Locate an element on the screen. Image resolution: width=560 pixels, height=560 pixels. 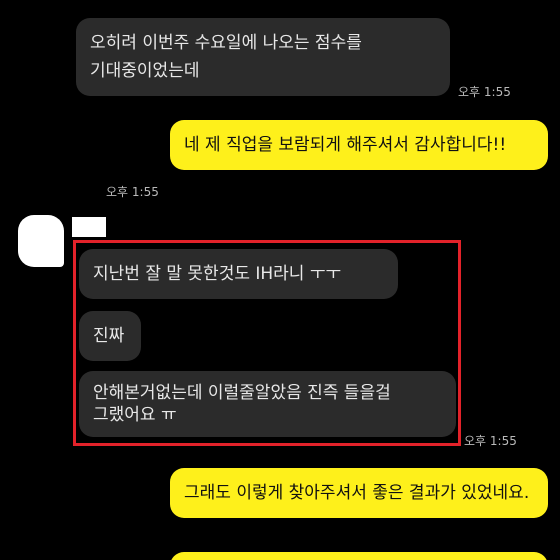
sender-name-redacted is located at coordinates (89, 227).